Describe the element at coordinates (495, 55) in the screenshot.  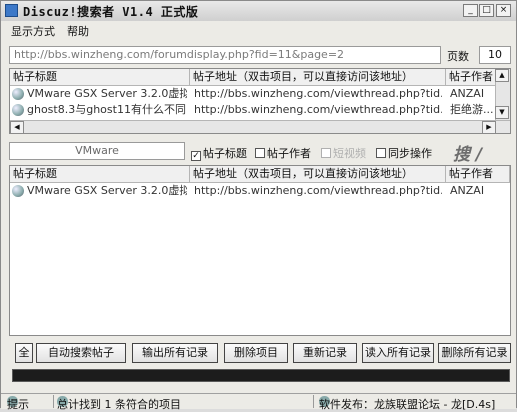
I see `pages-input: 10` at that location.